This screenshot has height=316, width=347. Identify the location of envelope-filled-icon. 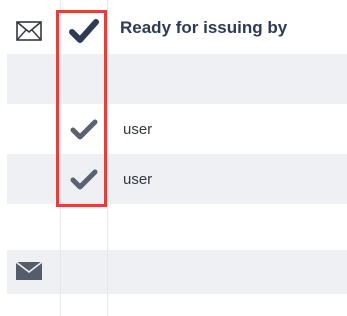
(29, 271).